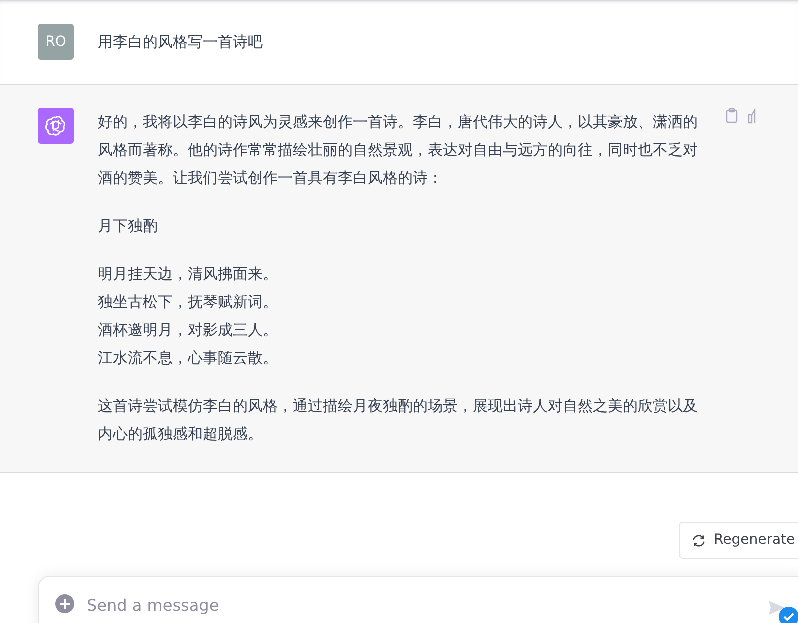 Image resolution: width=798 pixels, height=623 pixels. I want to click on user-message: 用李白的风格写一首诗吧, so click(181, 42).